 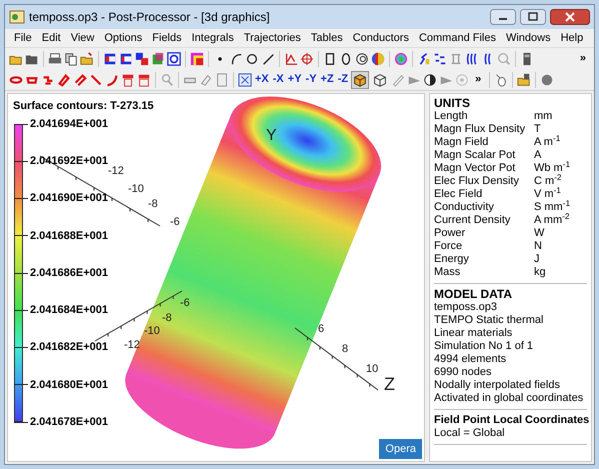 I want to click on unit-value: Wb m$^{-1}$, so click(x=553, y=168).